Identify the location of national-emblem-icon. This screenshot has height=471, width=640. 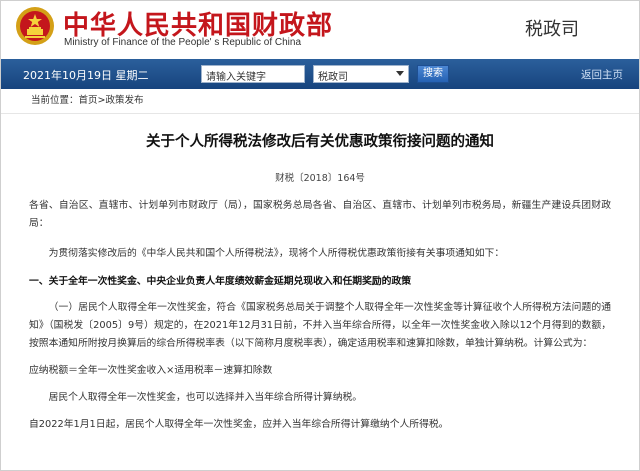
(35, 26).